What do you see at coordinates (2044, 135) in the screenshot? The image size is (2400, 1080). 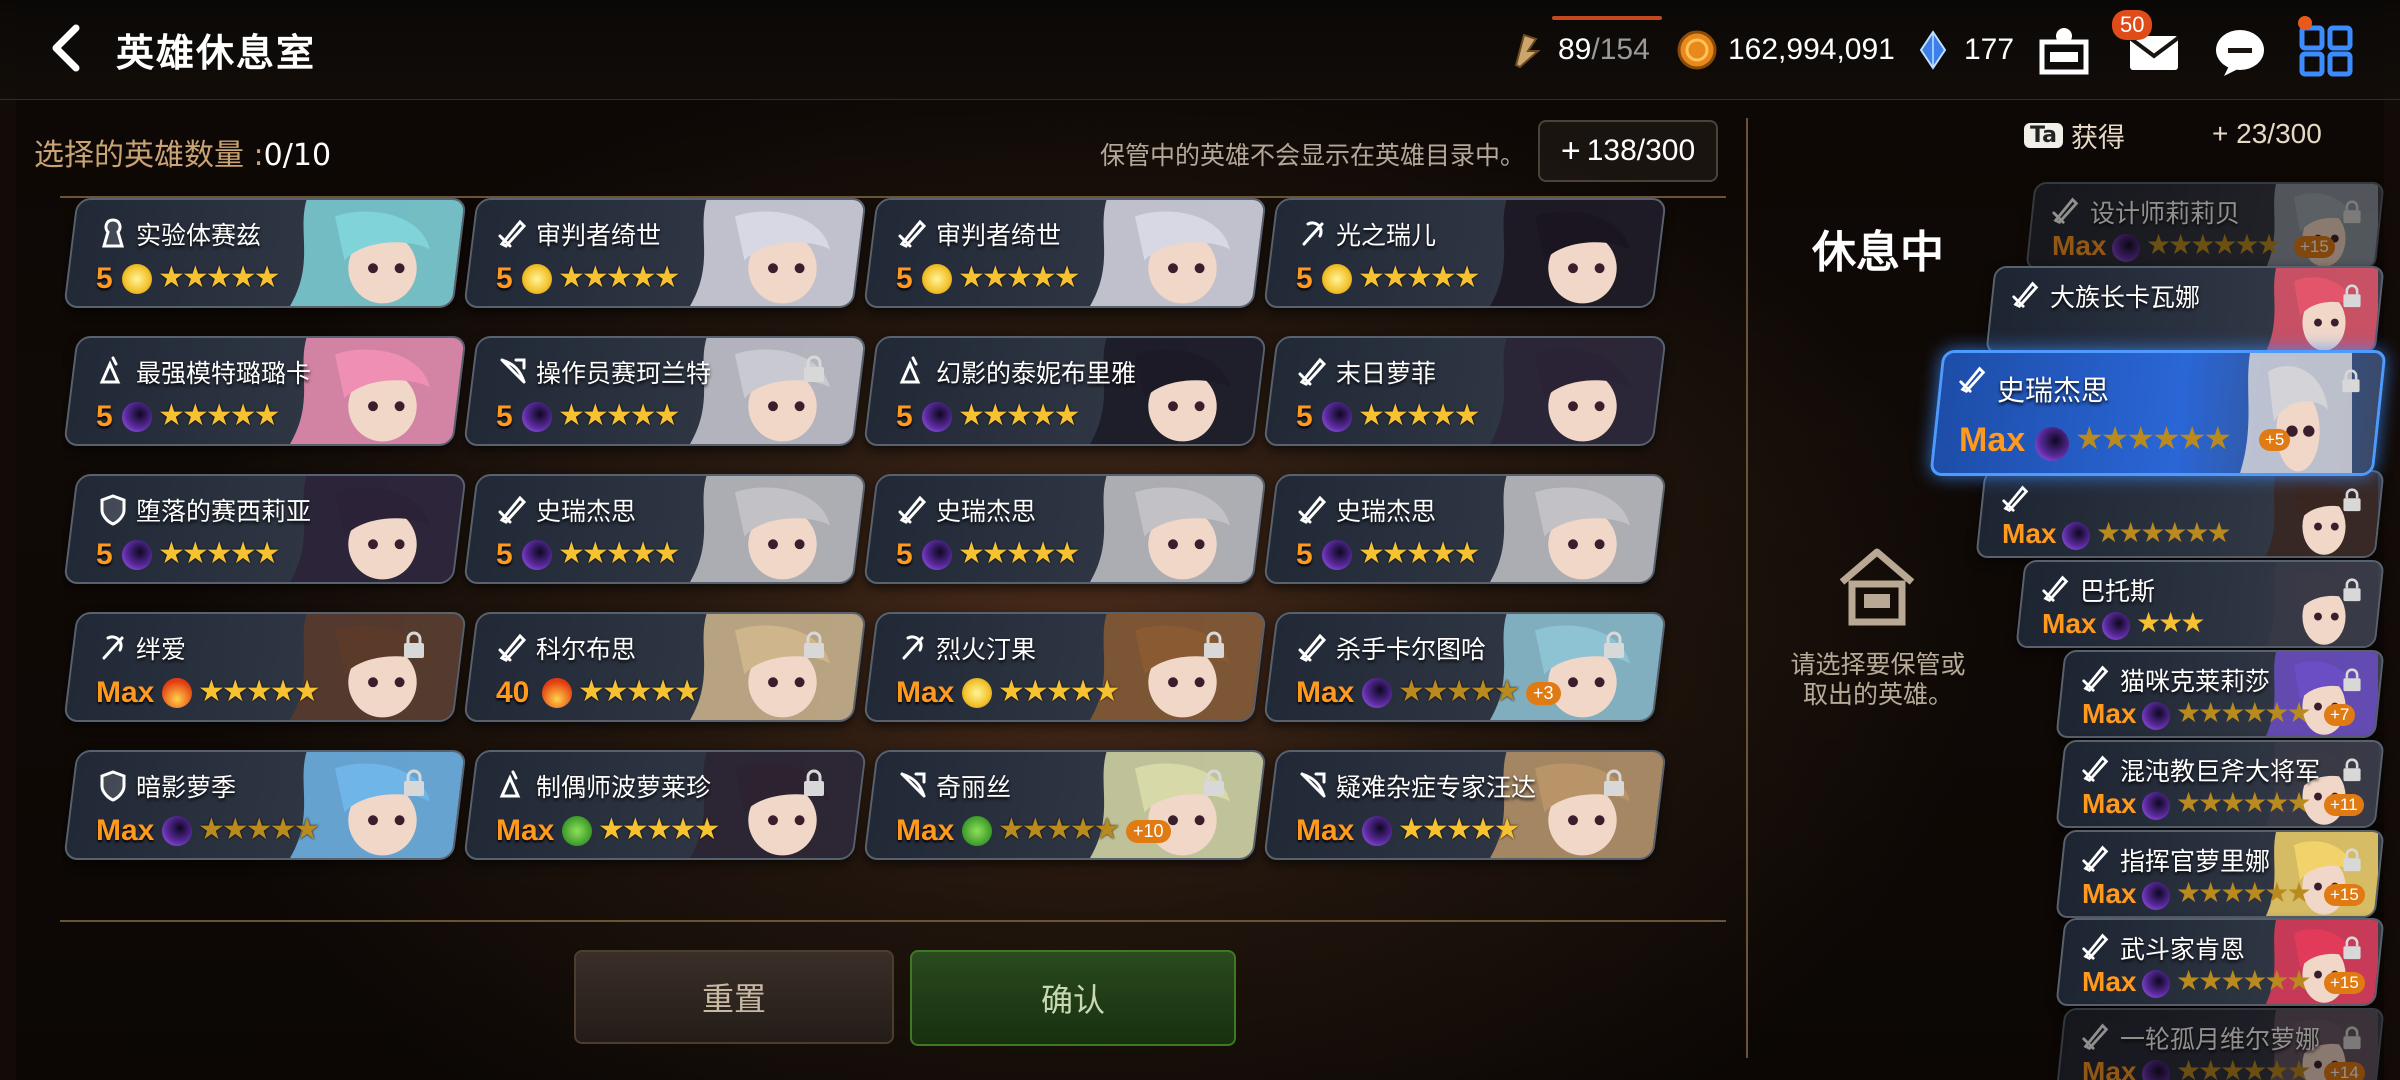 I see `sort-tag-icon: Ta` at bounding box center [2044, 135].